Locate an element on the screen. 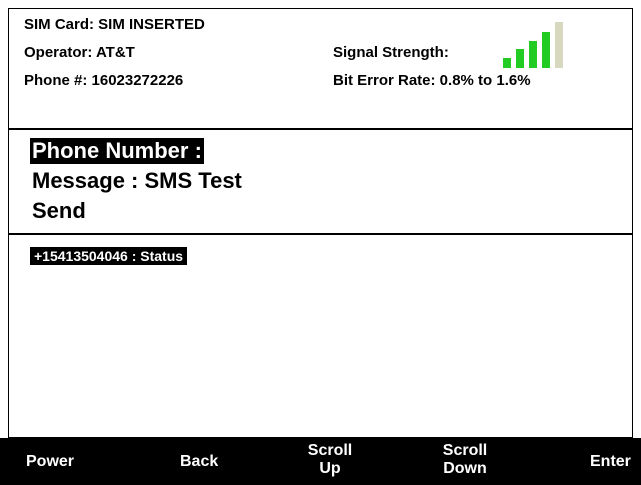  bit-error-rate: Bit Error Rate: 0.8% to 1.6% is located at coordinates (432, 80).